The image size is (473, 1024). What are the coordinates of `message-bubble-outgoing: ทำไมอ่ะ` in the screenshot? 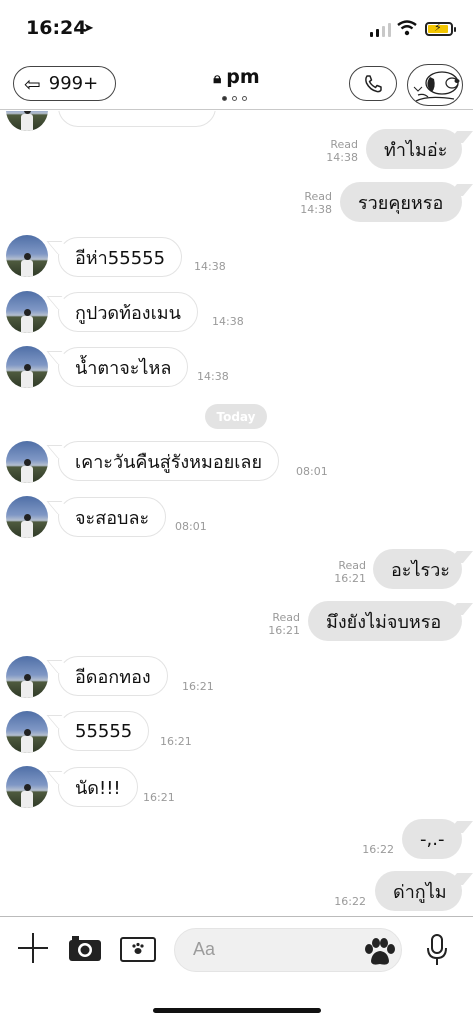 It's located at (414, 149).